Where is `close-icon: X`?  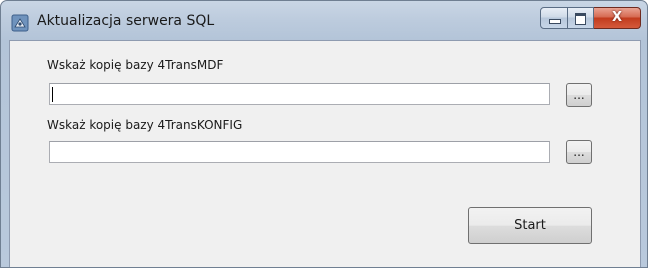 close-icon: X is located at coordinates (617, 17).